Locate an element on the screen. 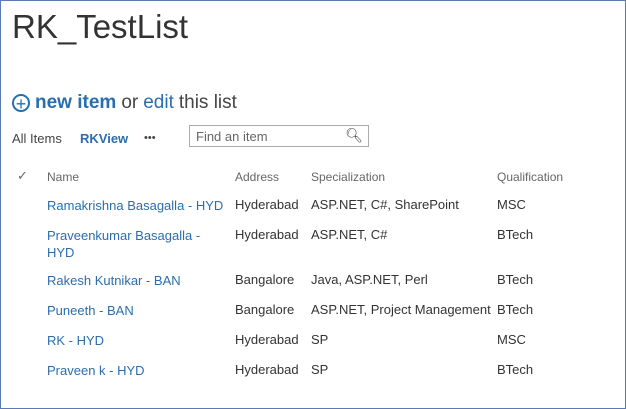  item-specialization: ASP.NET, C# is located at coordinates (349, 234).